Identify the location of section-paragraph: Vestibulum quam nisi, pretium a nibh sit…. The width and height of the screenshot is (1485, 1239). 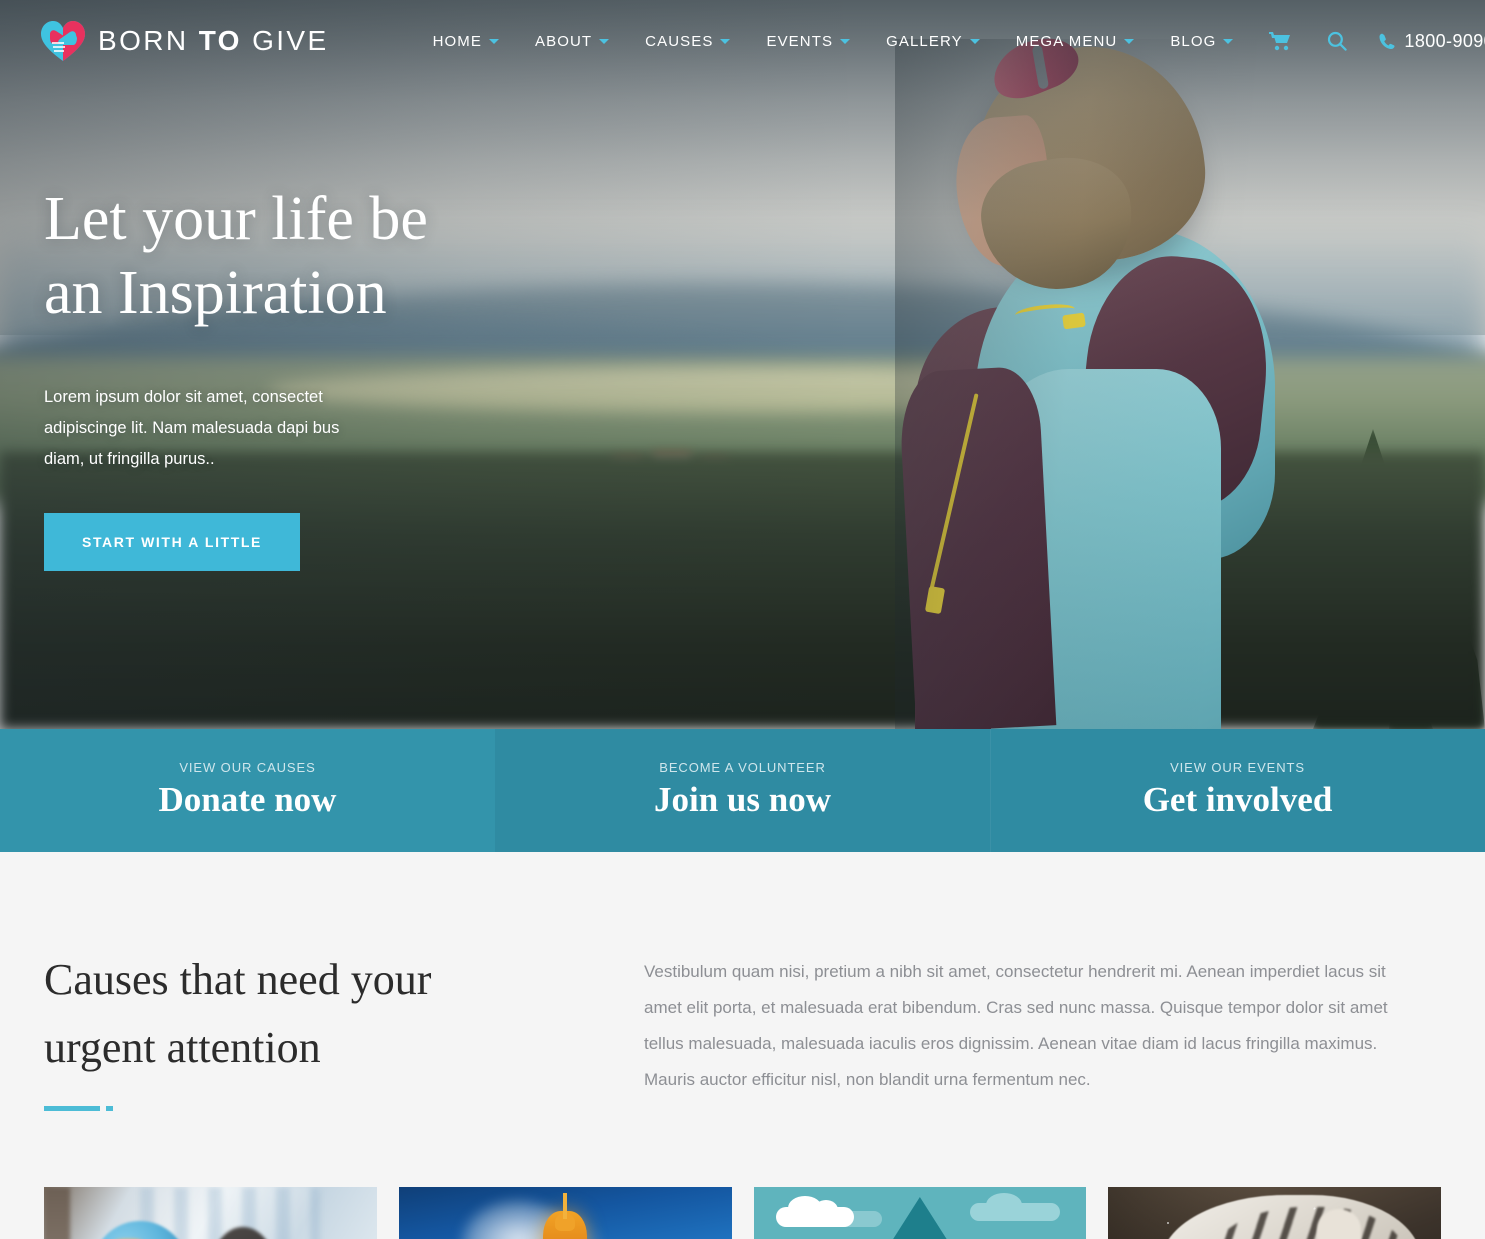
(1016, 1025).